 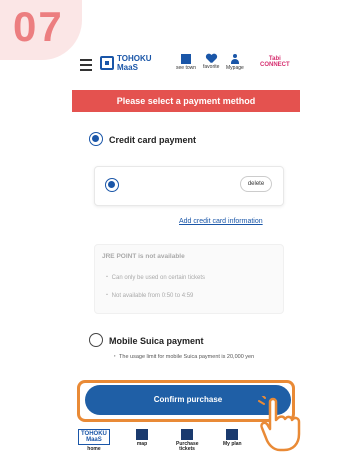 I want to click on bottom-nav-label: My plan, so click(x=232, y=444).